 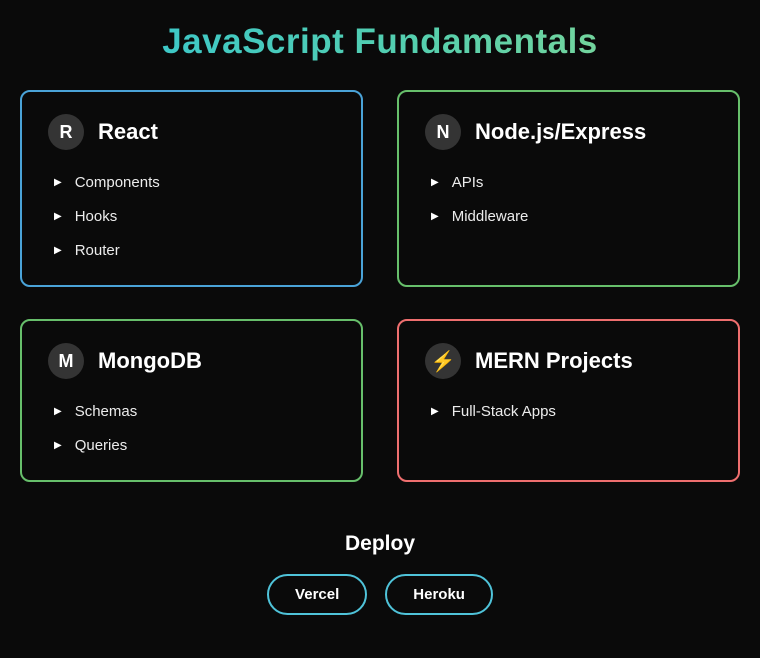 I want to click on topic-label: Full-Stack Apps, so click(x=503, y=411).